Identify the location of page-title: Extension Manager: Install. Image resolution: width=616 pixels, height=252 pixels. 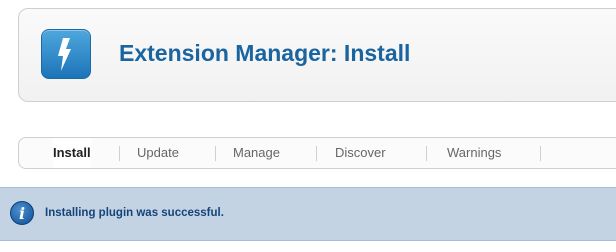
(265, 53).